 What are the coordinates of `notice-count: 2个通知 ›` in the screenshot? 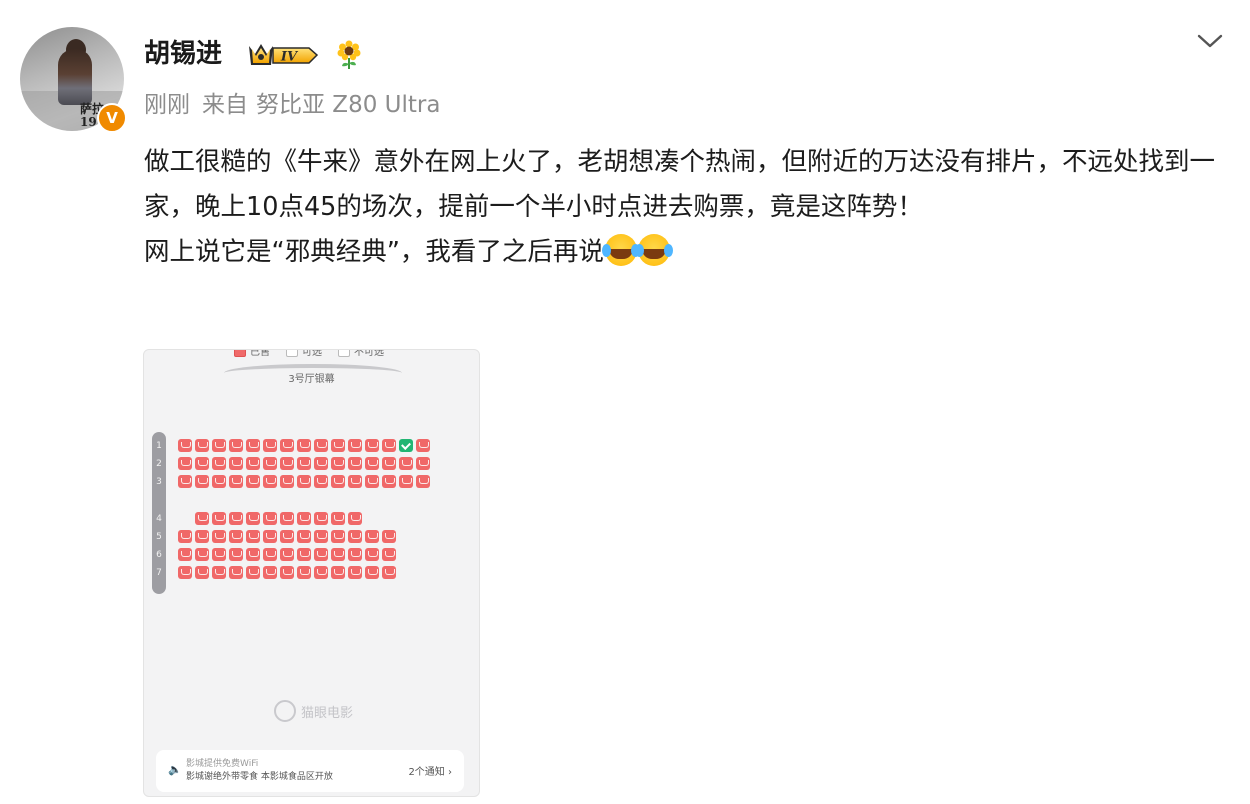 It's located at (430, 770).